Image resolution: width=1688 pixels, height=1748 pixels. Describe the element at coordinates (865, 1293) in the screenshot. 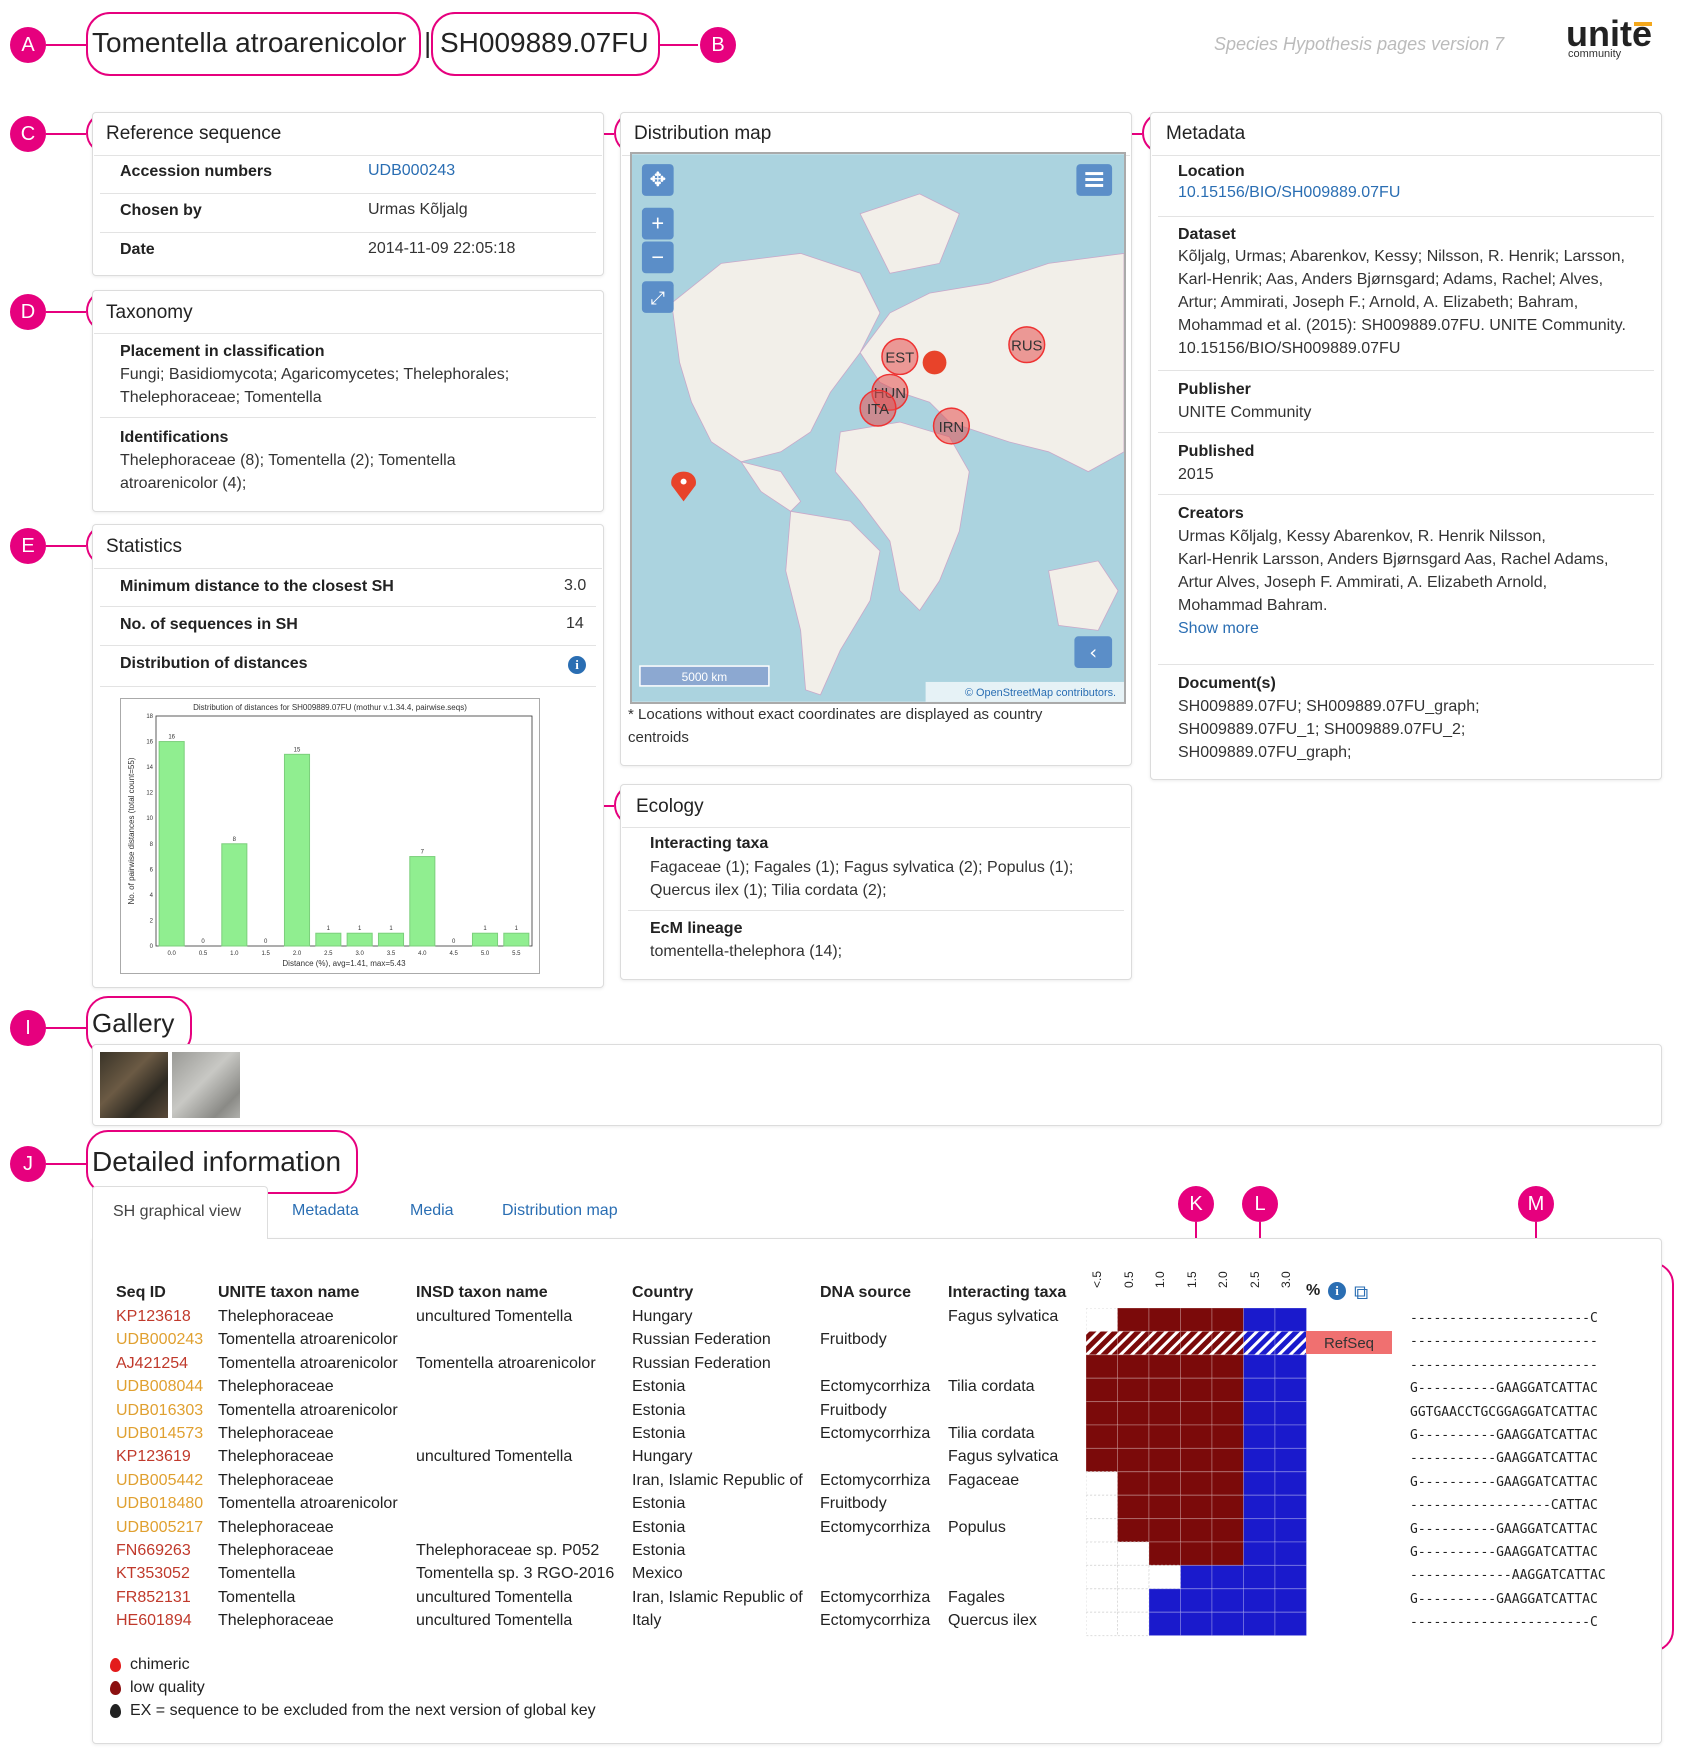

I see `col-dna-source: DNA source` at that location.